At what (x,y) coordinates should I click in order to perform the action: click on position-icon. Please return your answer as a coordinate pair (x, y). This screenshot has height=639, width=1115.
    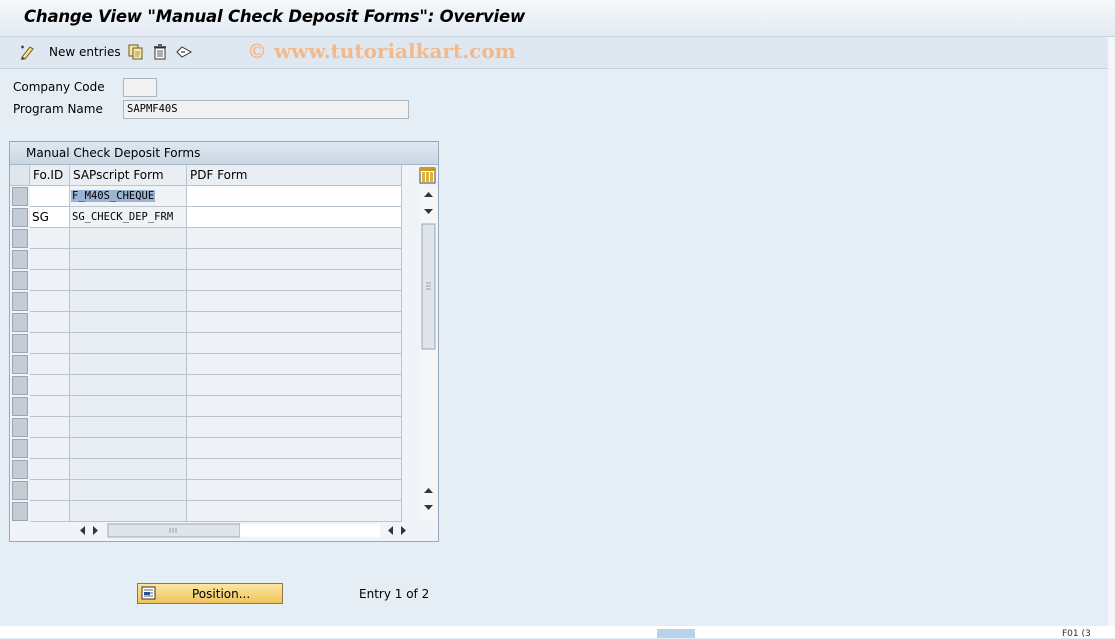
    Looking at the image, I should click on (149, 593).